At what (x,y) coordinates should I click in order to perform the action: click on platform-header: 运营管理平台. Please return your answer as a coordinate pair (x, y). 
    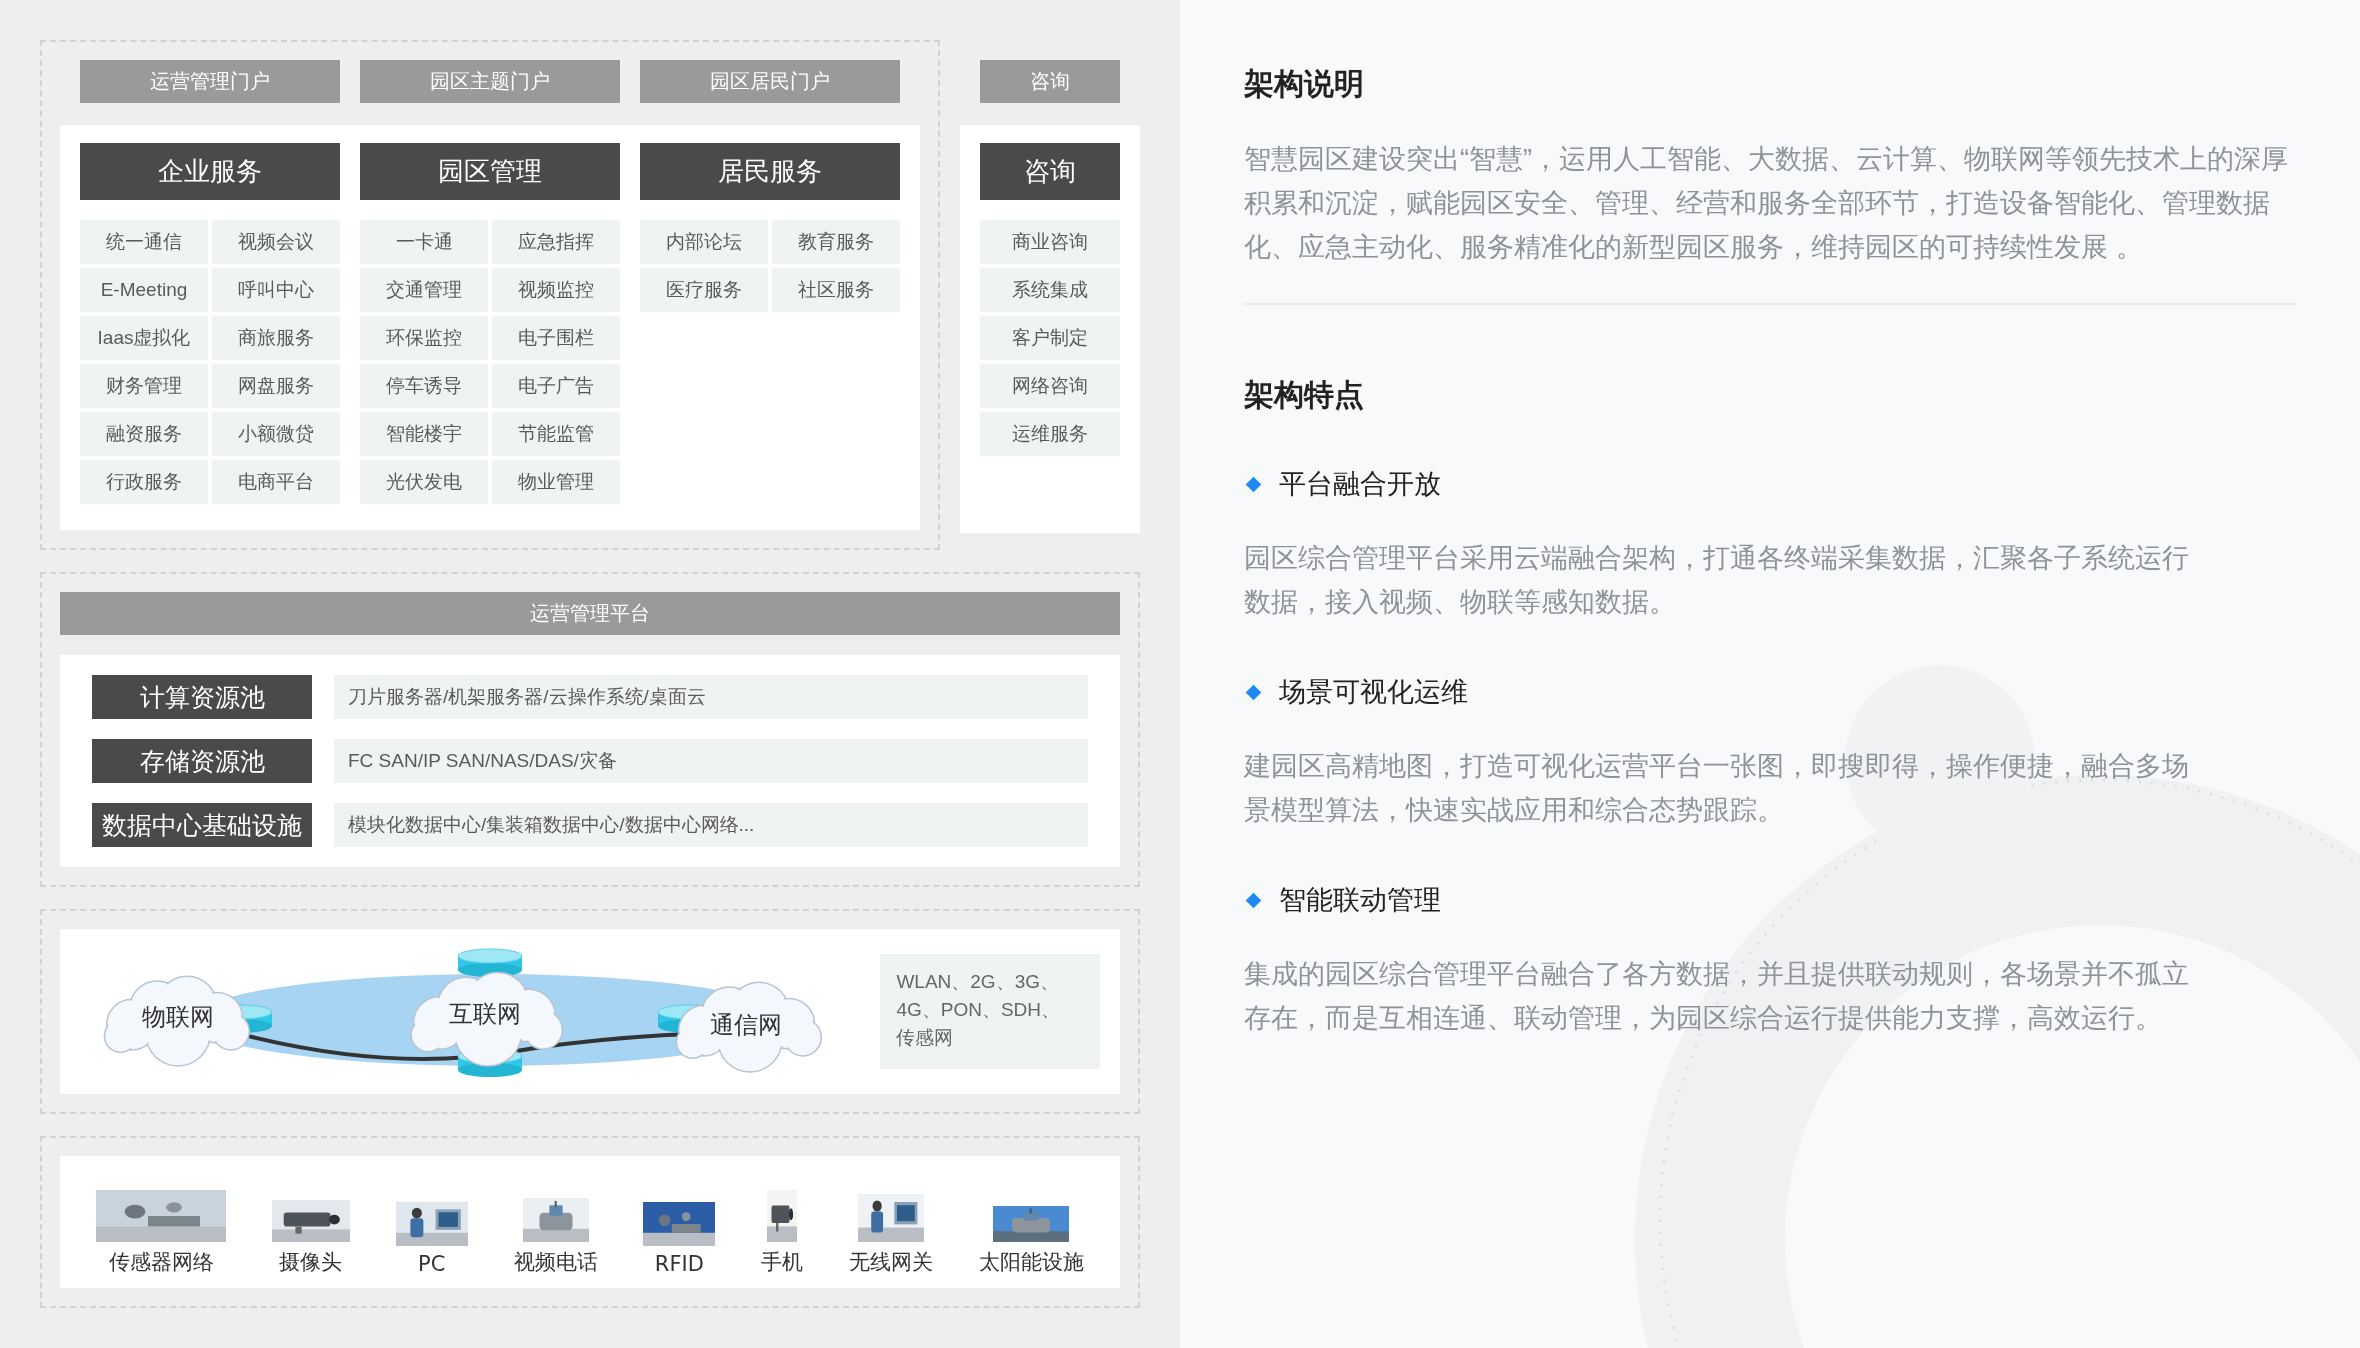
    Looking at the image, I should click on (590, 613).